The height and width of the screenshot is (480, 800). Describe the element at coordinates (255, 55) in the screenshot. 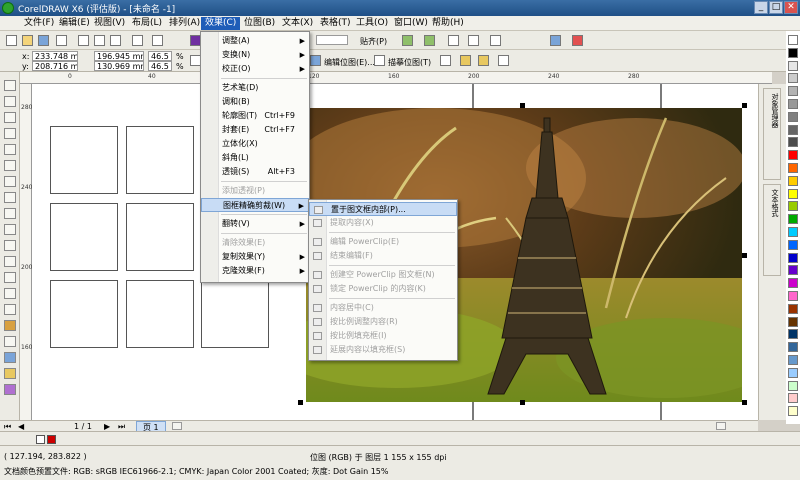

I see `effects_menu-item: 变换(N) ▶` at that location.